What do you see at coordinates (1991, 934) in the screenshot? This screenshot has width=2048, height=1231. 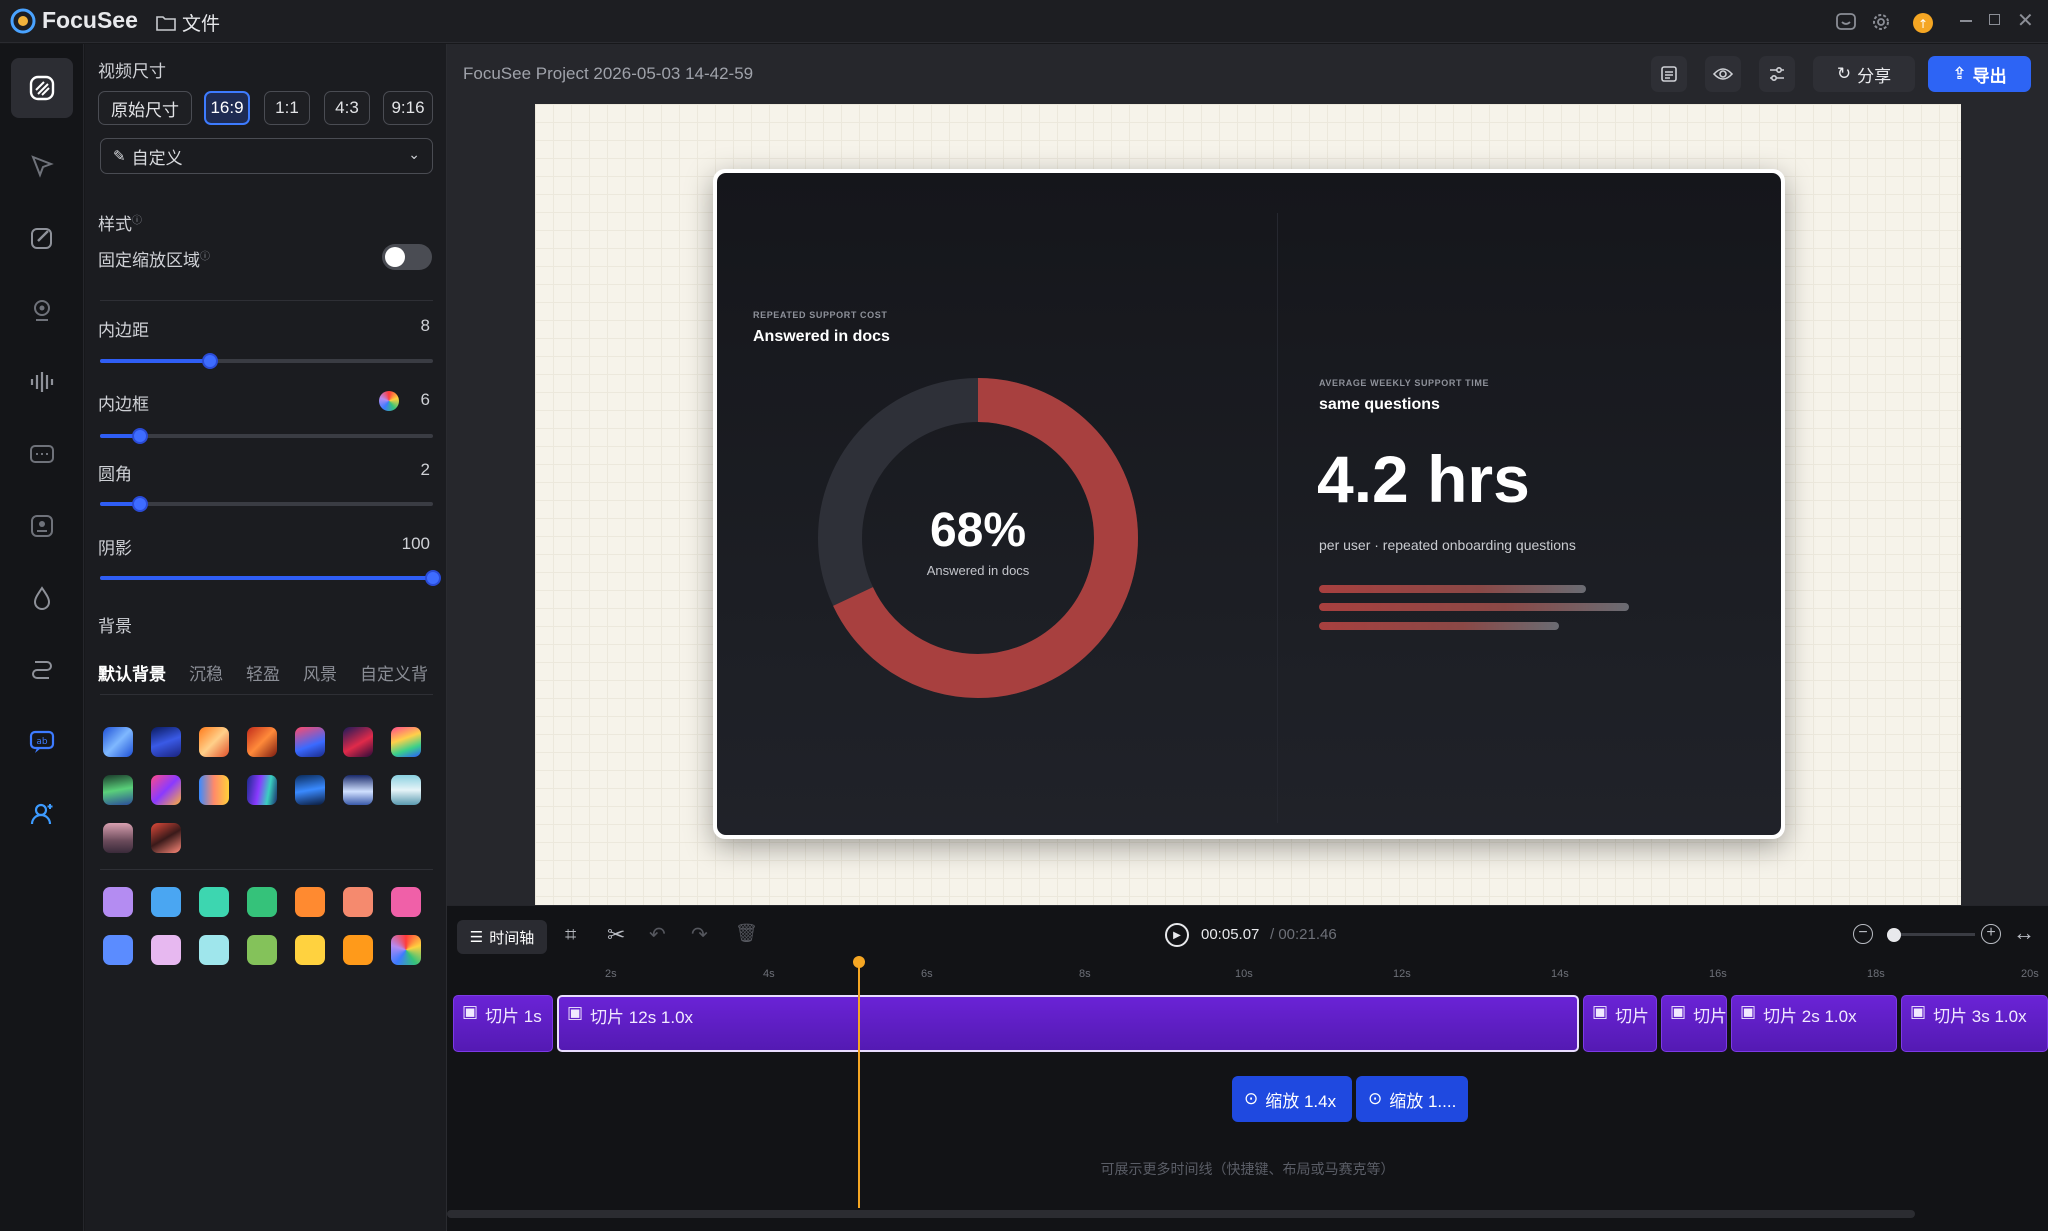 I see `zoom-in-icon: +` at bounding box center [1991, 934].